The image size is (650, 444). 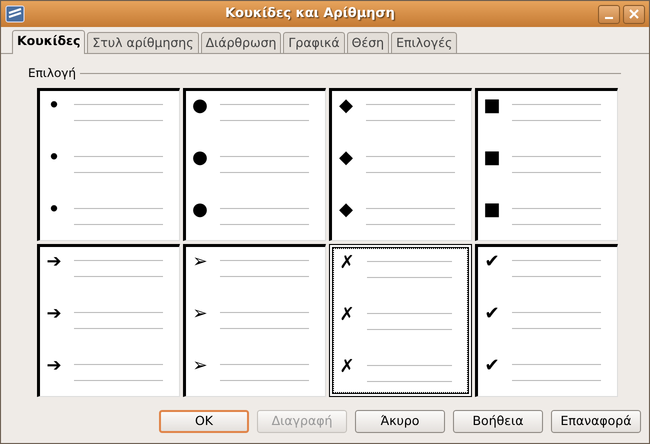 What do you see at coordinates (424, 42) in the screenshot?
I see `tab: Επιλογές` at bounding box center [424, 42].